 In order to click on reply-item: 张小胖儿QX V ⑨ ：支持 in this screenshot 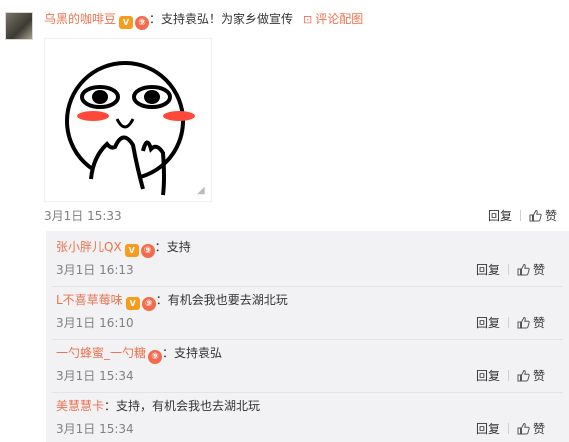, I will do `click(123, 248)`.